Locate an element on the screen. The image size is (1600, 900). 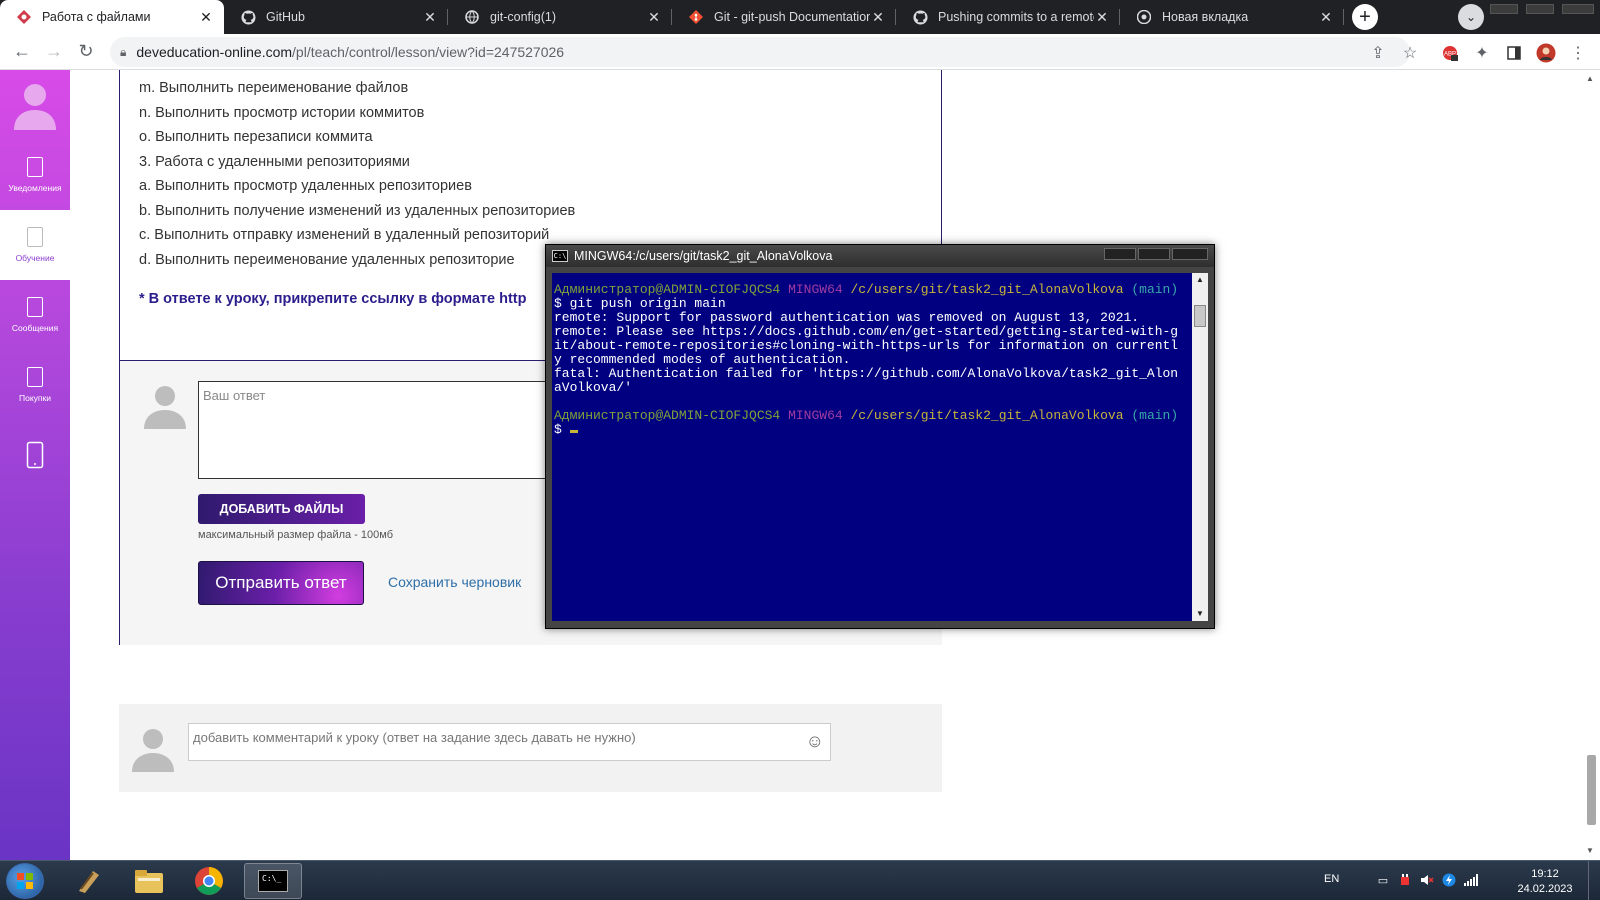
sidebar-item-messages: Сообщения is located at coordinates (35, 315).